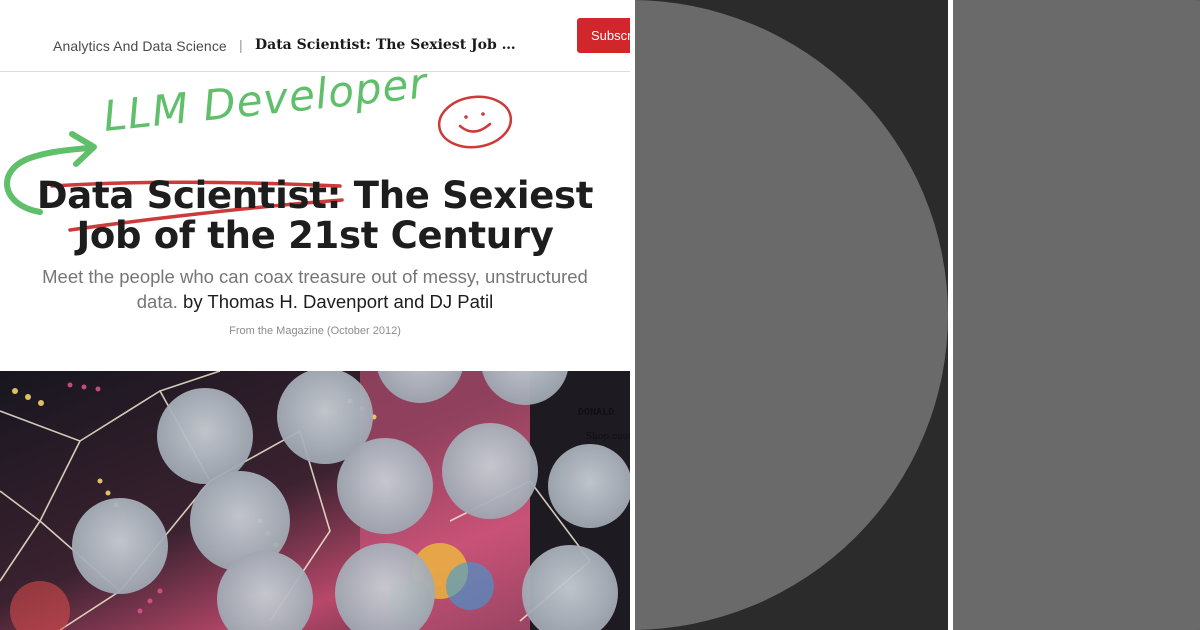 This screenshot has height=630, width=1200. I want to click on collage-text-donald: DONALD, so click(596, 412).